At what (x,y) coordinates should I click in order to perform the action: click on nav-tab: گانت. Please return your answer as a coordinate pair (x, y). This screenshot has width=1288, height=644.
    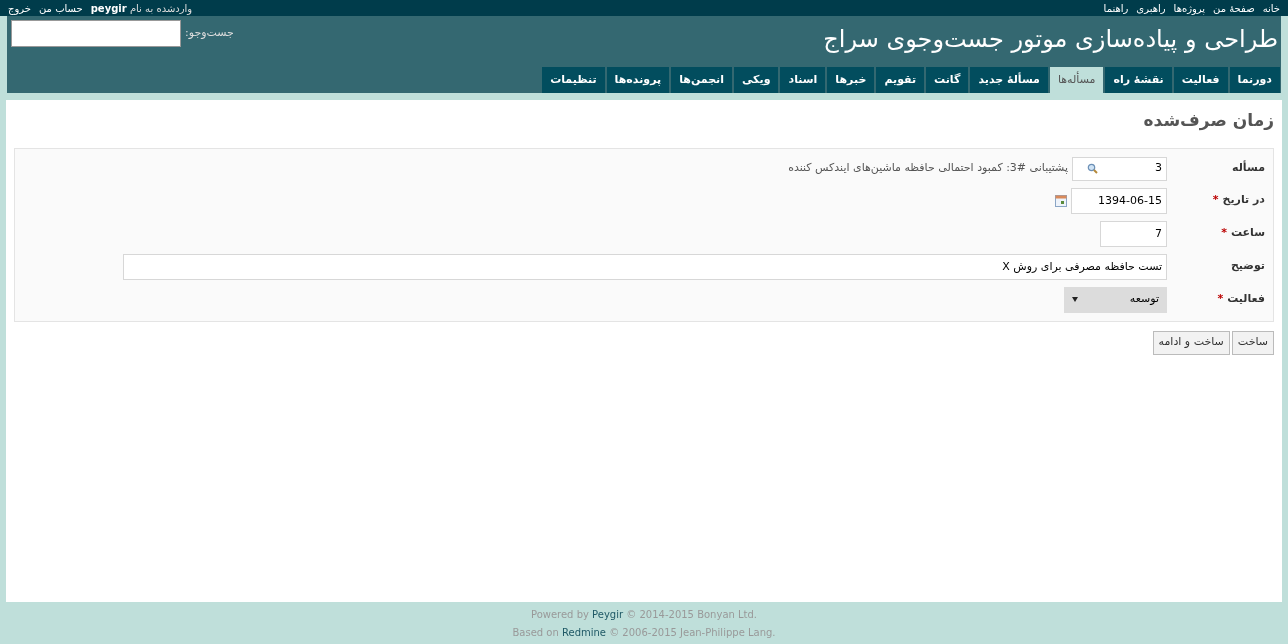
    Looking at the image, I should click on (947, 80).